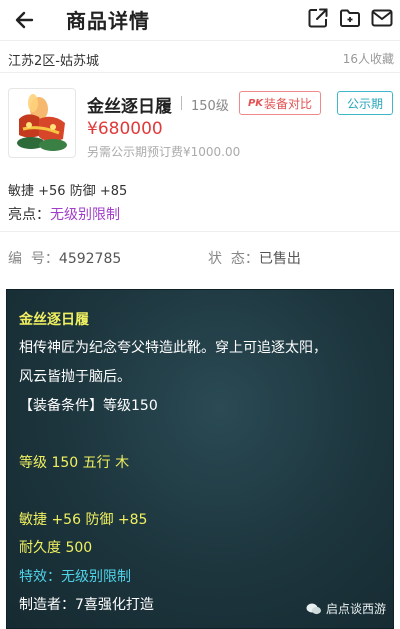 The width and height of the screenshot is (400, 629). What do you see at coordinates (164, 152) in the screenshot?
I see `reservation-fee: 另需公示期预订费¥1000.00` at bounding box center [164, 152].